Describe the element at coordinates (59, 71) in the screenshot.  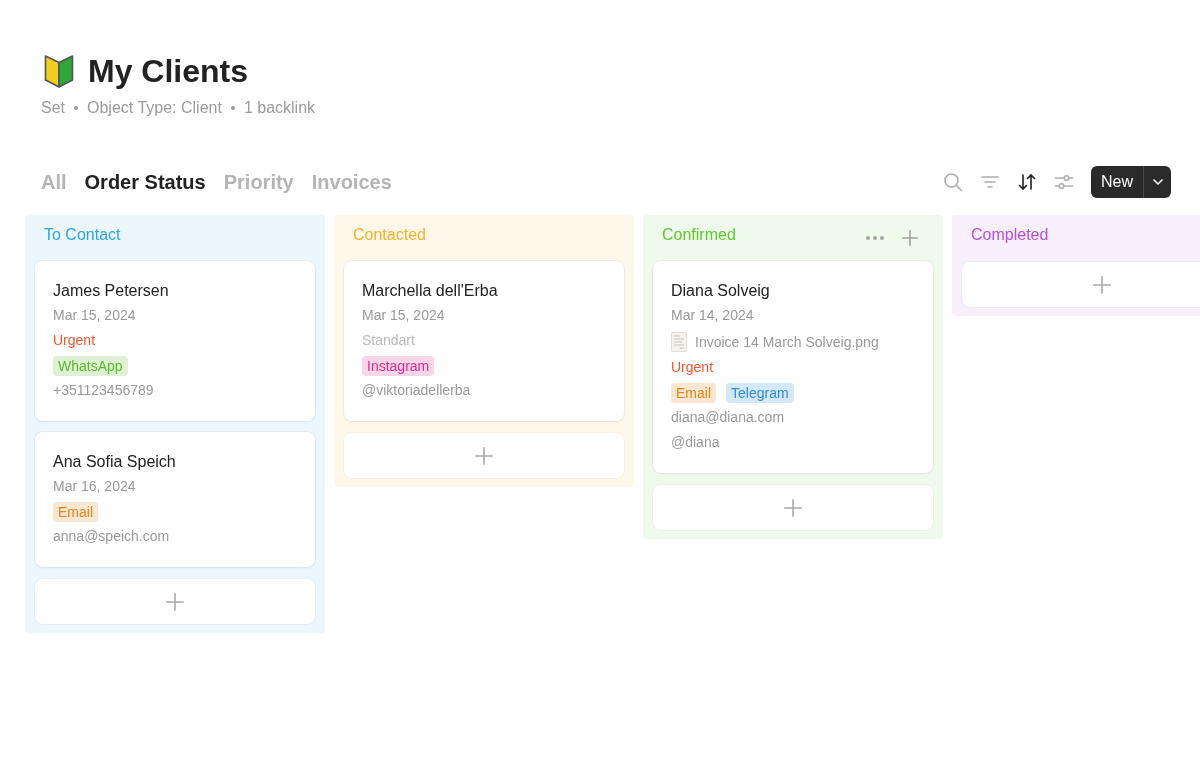
I see `beginner-mark-icon` at that location.